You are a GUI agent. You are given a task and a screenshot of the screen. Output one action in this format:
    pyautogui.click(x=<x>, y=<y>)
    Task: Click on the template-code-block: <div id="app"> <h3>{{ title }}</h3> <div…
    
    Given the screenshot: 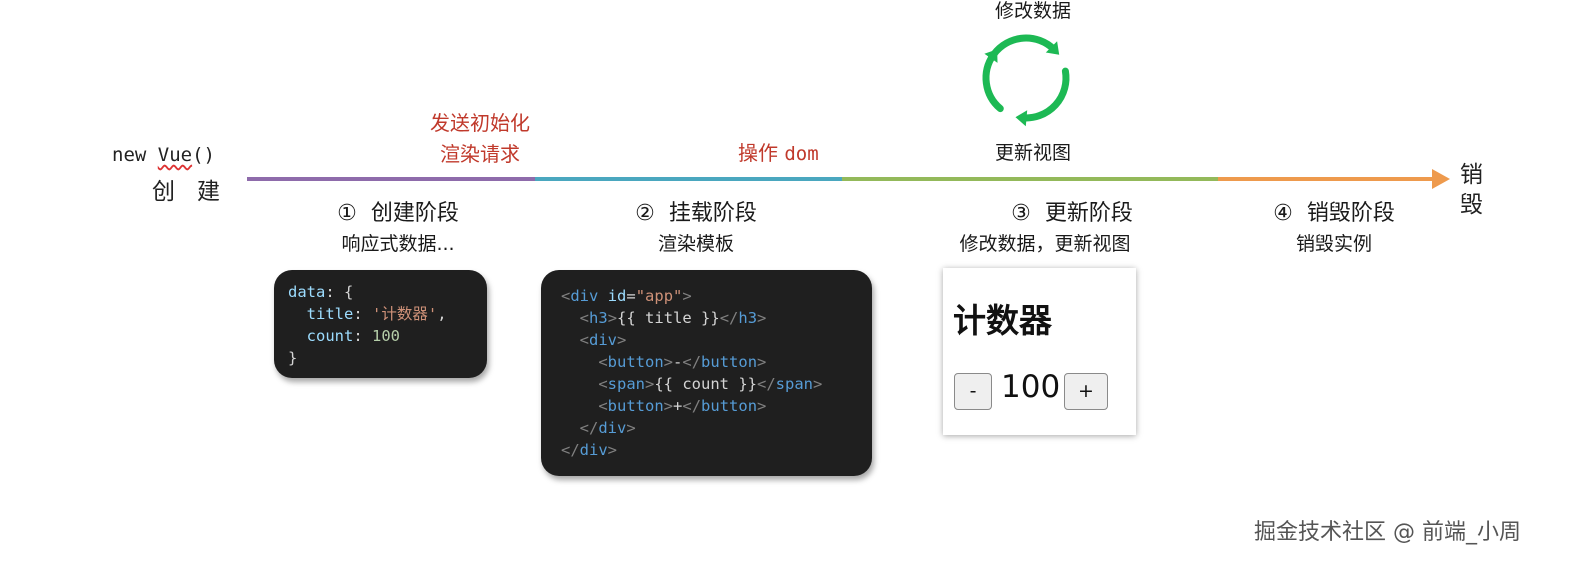 What is the action you would take?
    pyautogui.click(x=706, y=373)
    